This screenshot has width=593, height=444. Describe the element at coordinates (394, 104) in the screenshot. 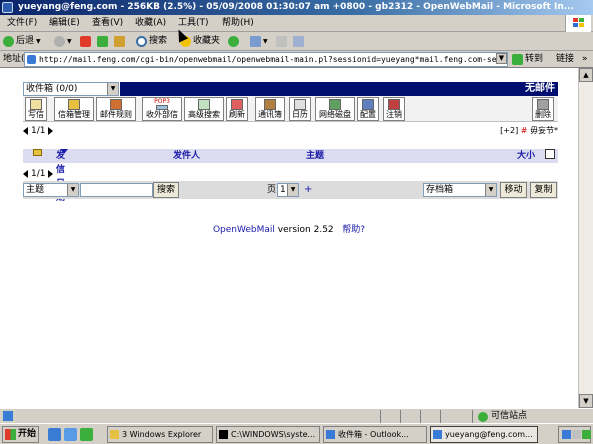

I see `logout-icon` at that location.